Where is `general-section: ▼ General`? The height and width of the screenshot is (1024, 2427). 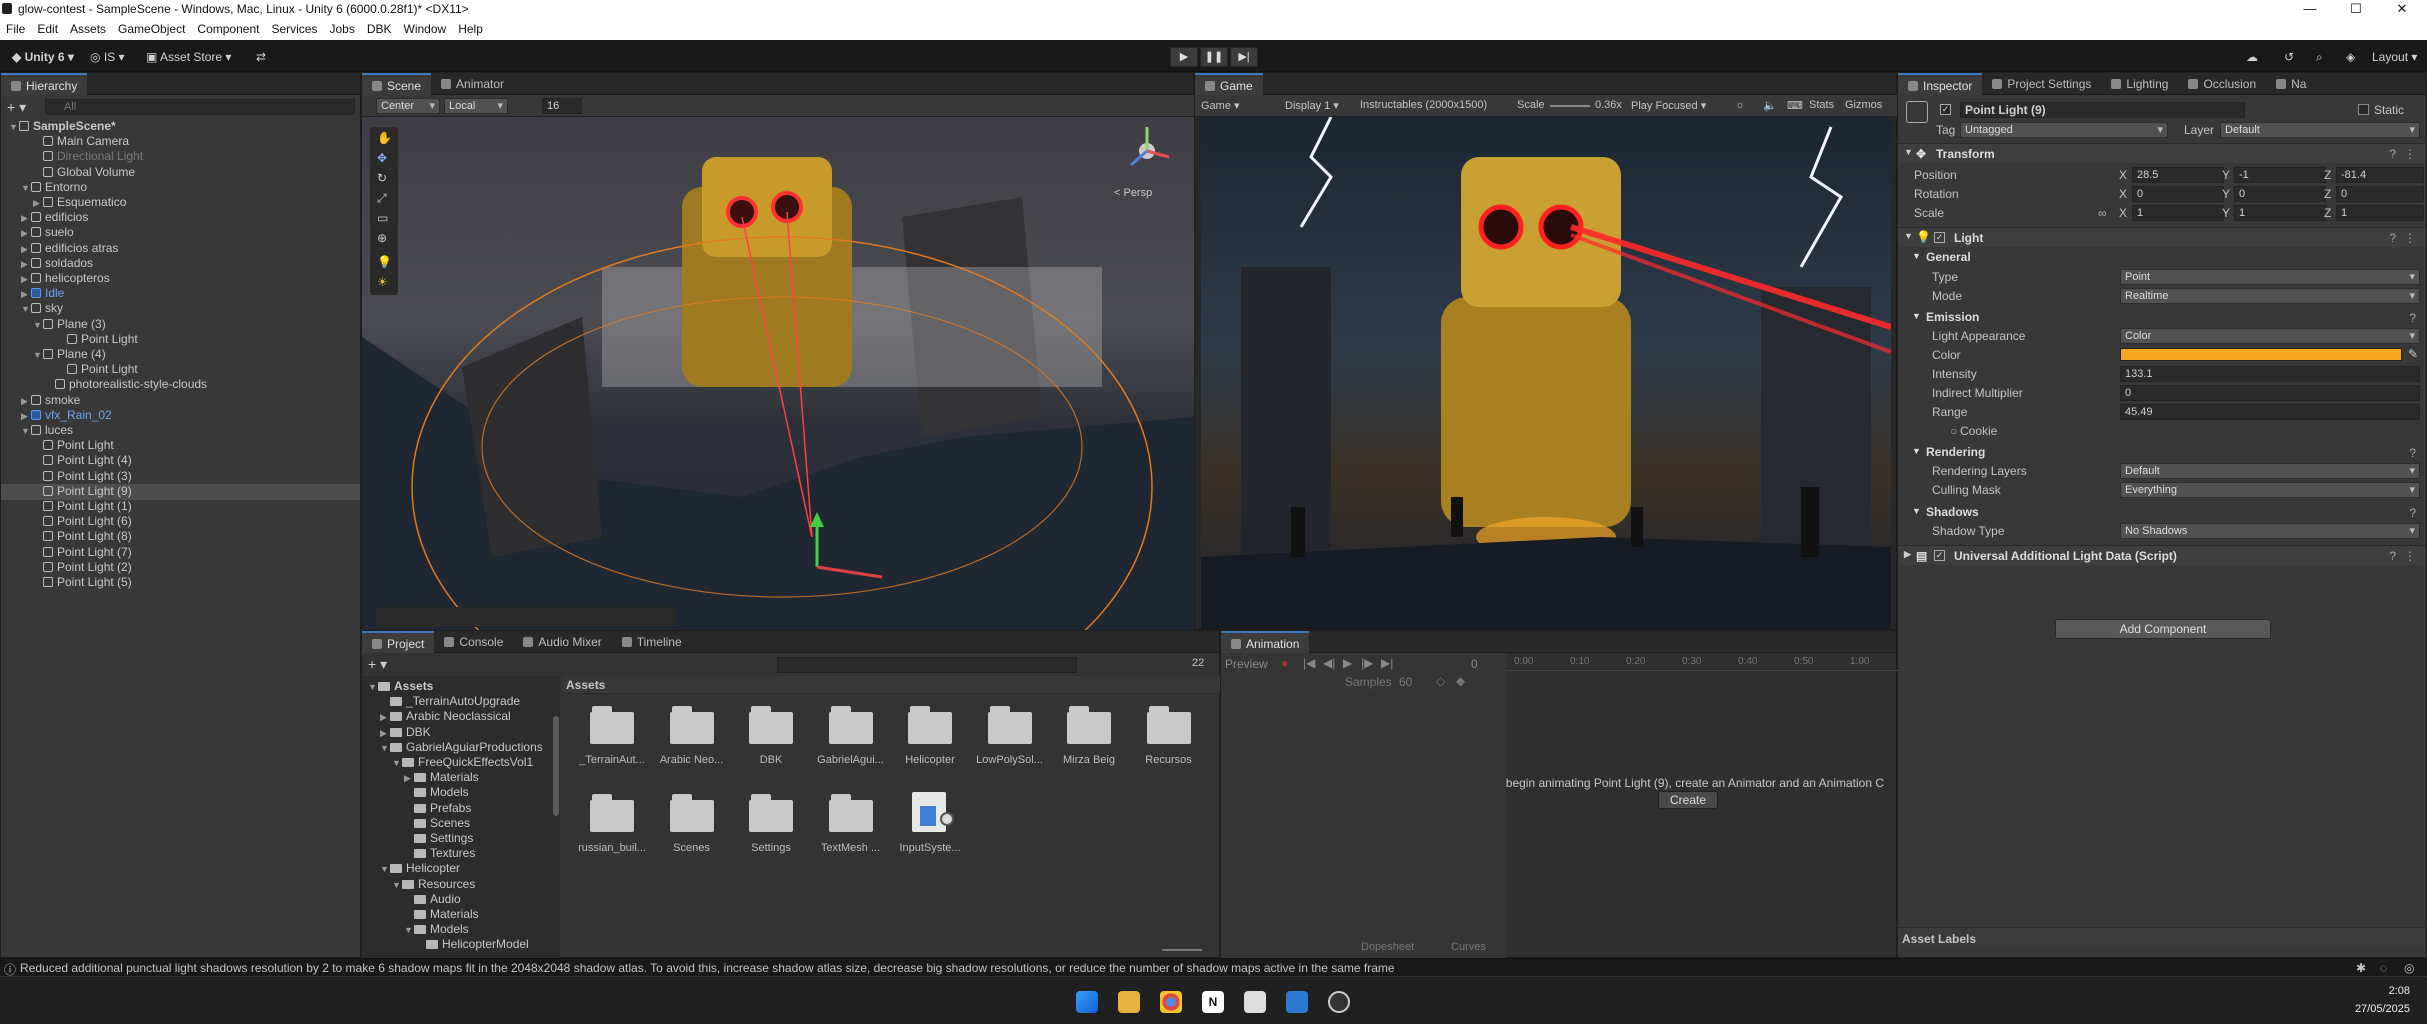 general-section: ▼ General is located at coordinates (2162, 258).